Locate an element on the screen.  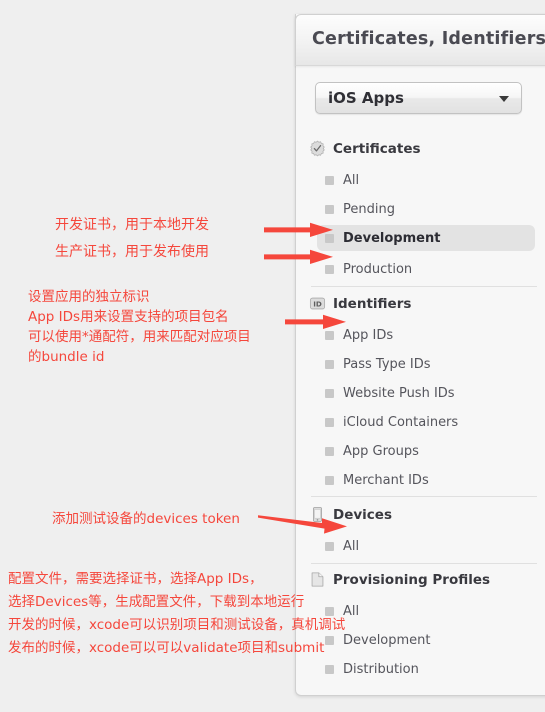
sidebar-item-icloud-containers: iCloud Containers is located at coordinates (426, 422).